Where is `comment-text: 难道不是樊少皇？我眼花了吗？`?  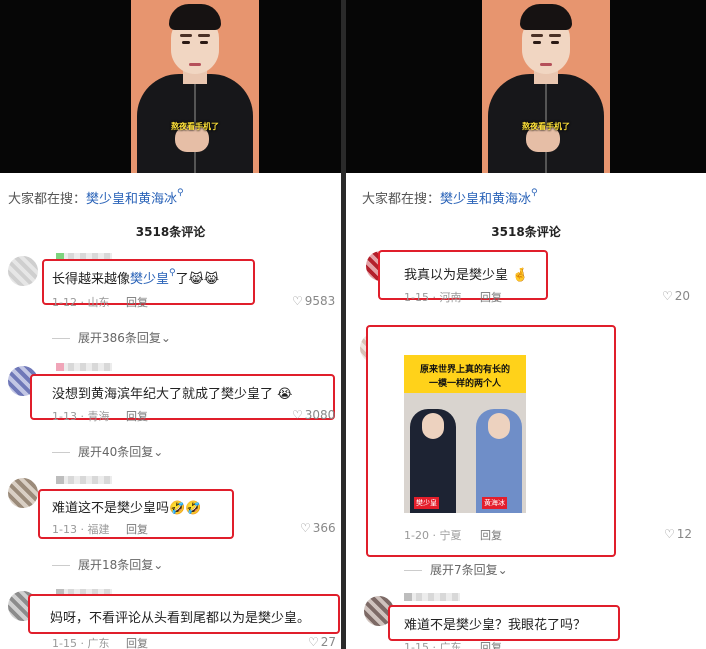
comment-text: 难道不是樊少皇？我眼花了吗？ is located at coordinates (495, 625).